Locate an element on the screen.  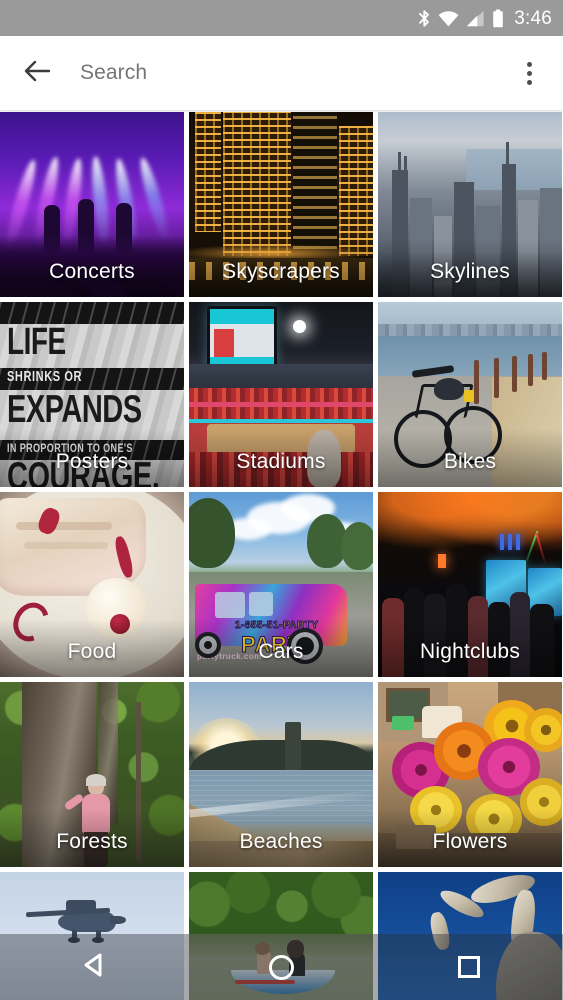
battery-icon is located at coordinates (498, 18).